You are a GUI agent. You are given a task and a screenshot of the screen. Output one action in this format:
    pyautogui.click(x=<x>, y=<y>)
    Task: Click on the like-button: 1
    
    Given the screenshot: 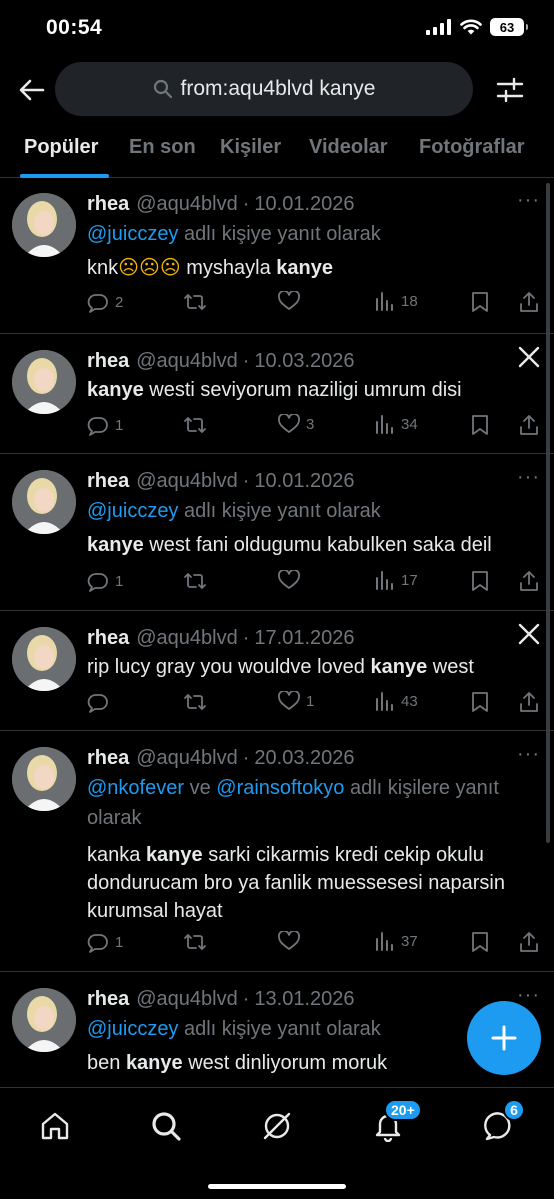 What is the action you would take?
    pyautogui.click(x=296, y=701)
    